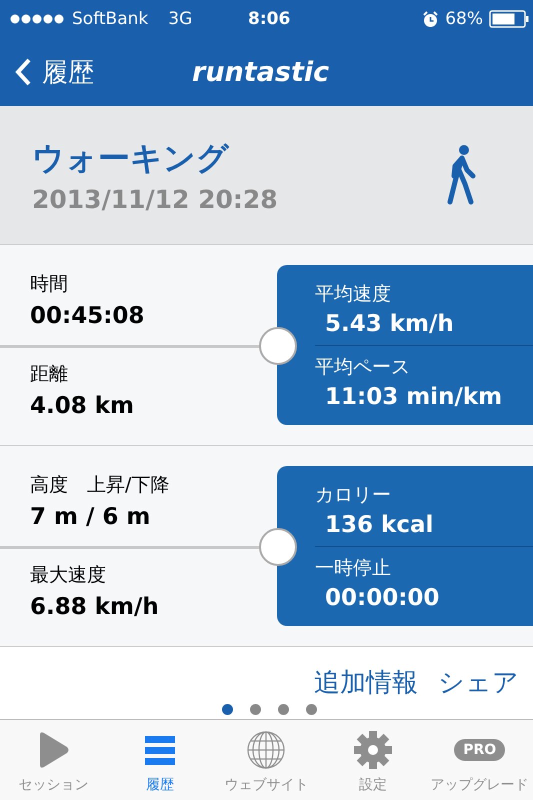  I want to click on tab-item: PRO アップグレード, so click(479, 760).